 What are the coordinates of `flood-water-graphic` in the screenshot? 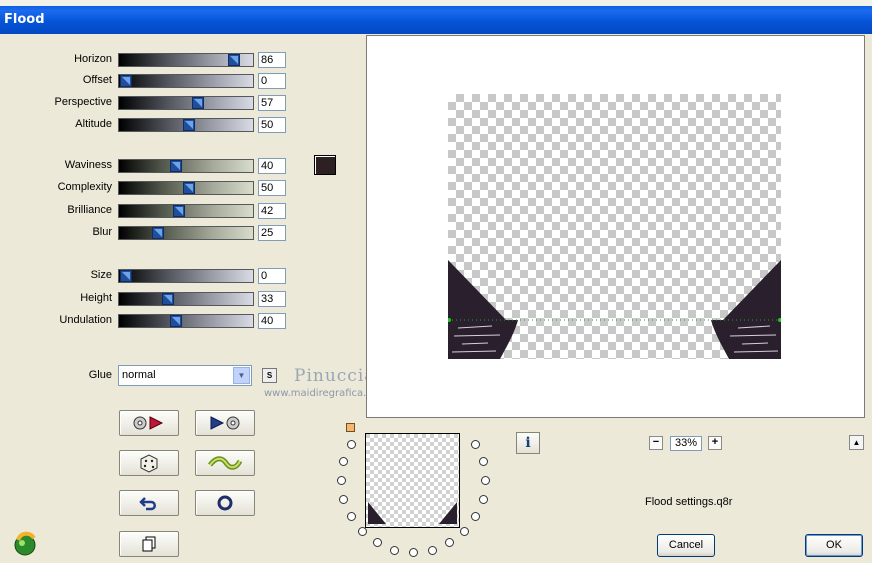 It's located at (614, 309).